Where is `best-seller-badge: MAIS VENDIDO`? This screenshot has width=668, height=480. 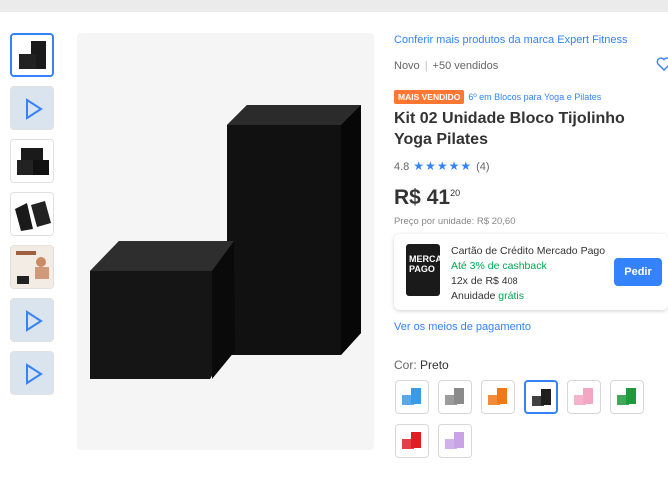
best-seller-badge: MAIS VENDIDO is located at coordinates (429, 96).